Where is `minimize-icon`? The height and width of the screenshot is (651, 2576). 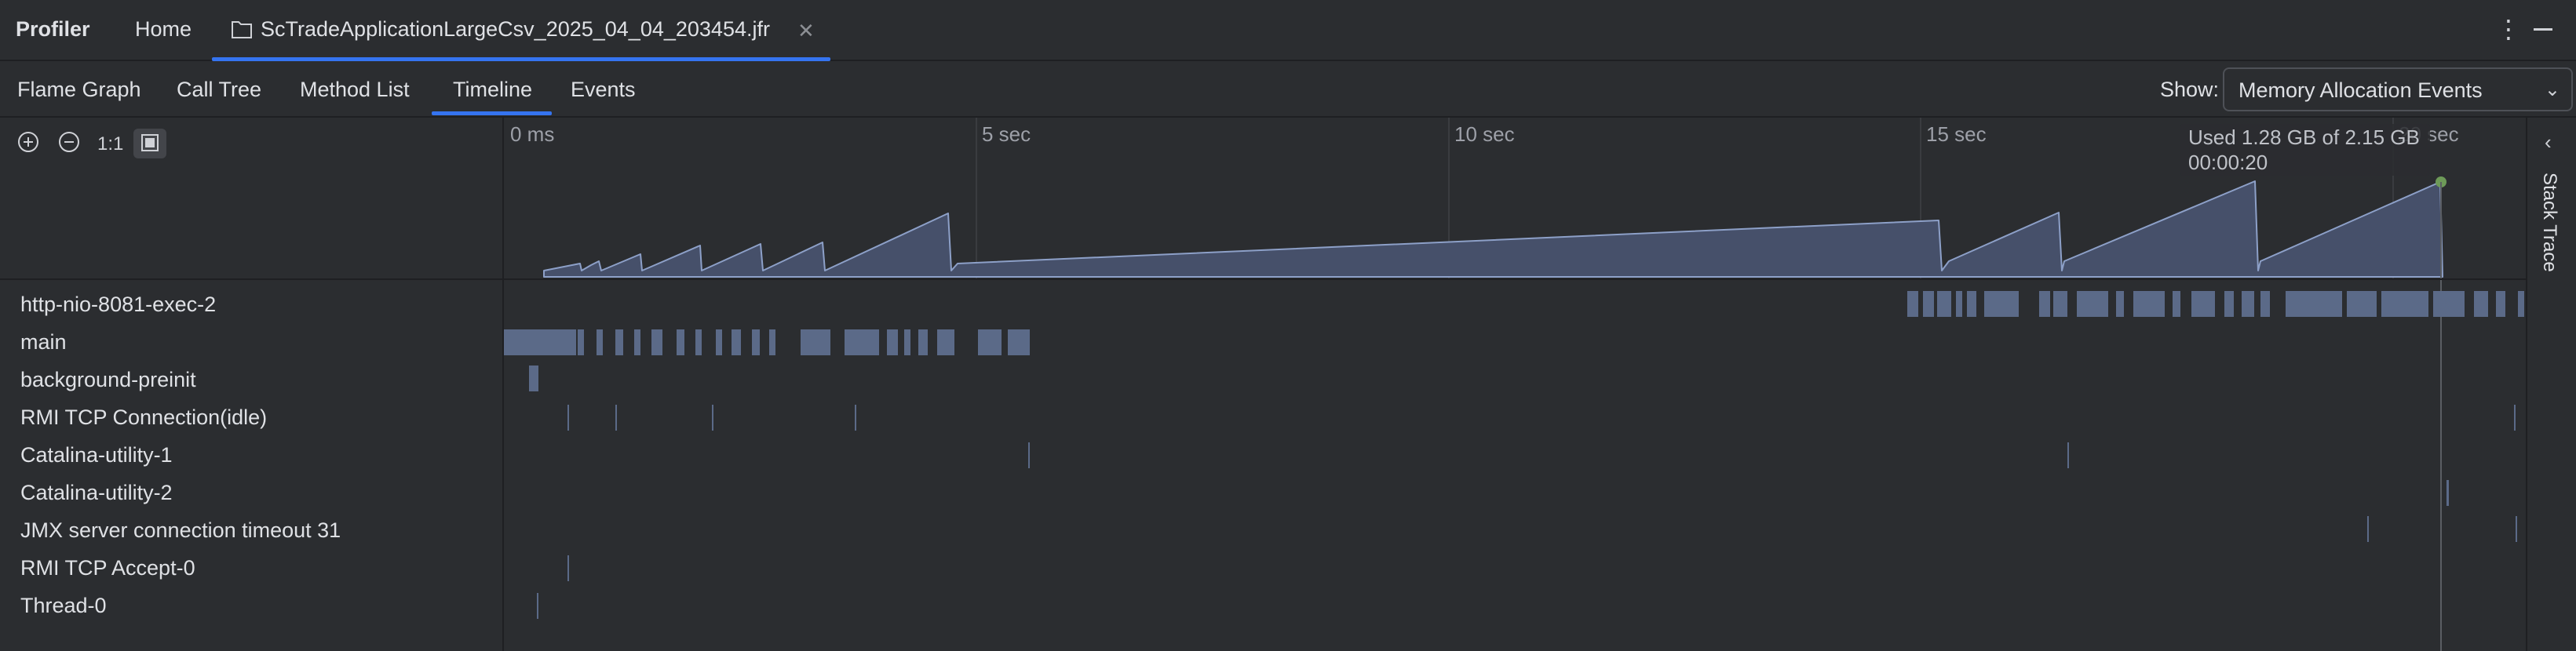 minimize-icon is located at coordinates (2543, 30).